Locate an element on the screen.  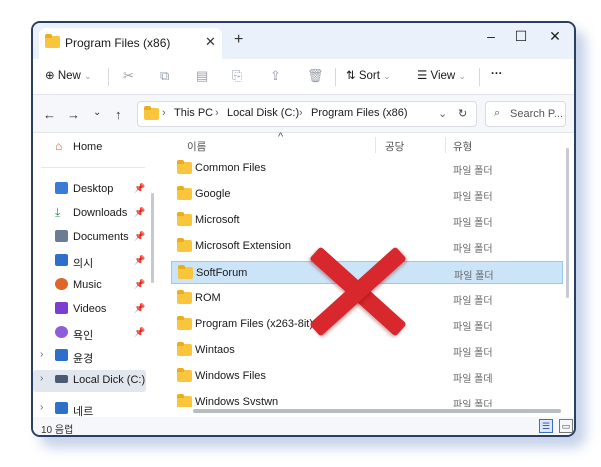
recent-locations-chevron-icon: ⌄ is located at coordinates (97, 112).